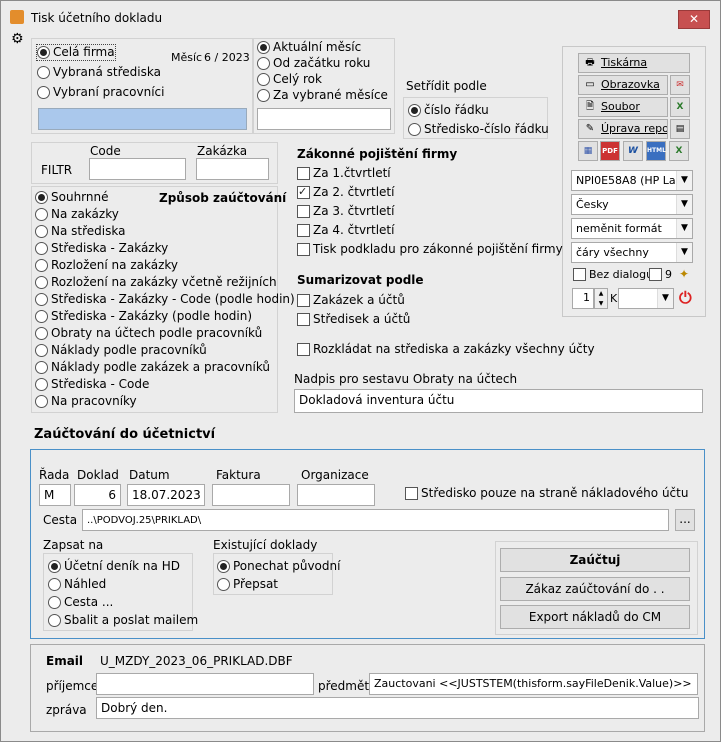 The width and height of the screenshot is (721, 742). Describe the element at coordinates (72, 197) in the screenshot. I see `method-option: Souhrnné` at that location.